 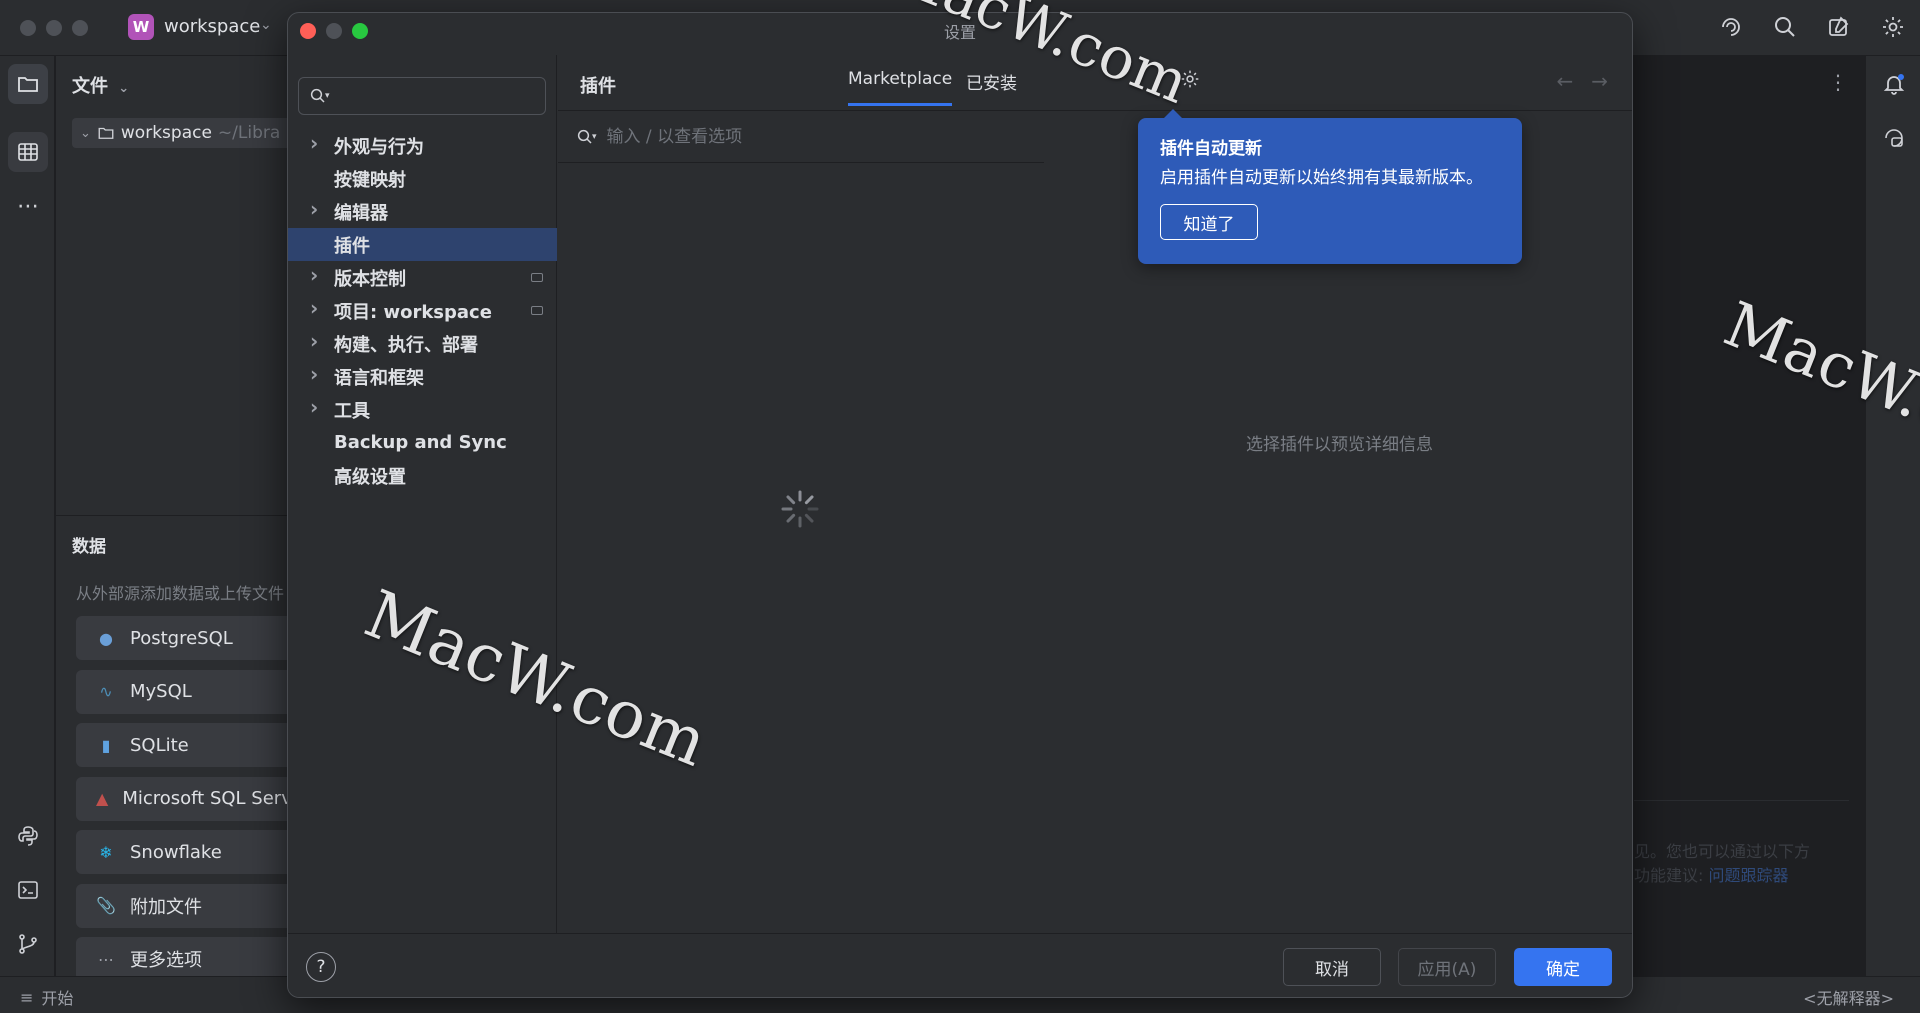 I want to click on settings-nav-item: 插件, so click(x=422, y=244).